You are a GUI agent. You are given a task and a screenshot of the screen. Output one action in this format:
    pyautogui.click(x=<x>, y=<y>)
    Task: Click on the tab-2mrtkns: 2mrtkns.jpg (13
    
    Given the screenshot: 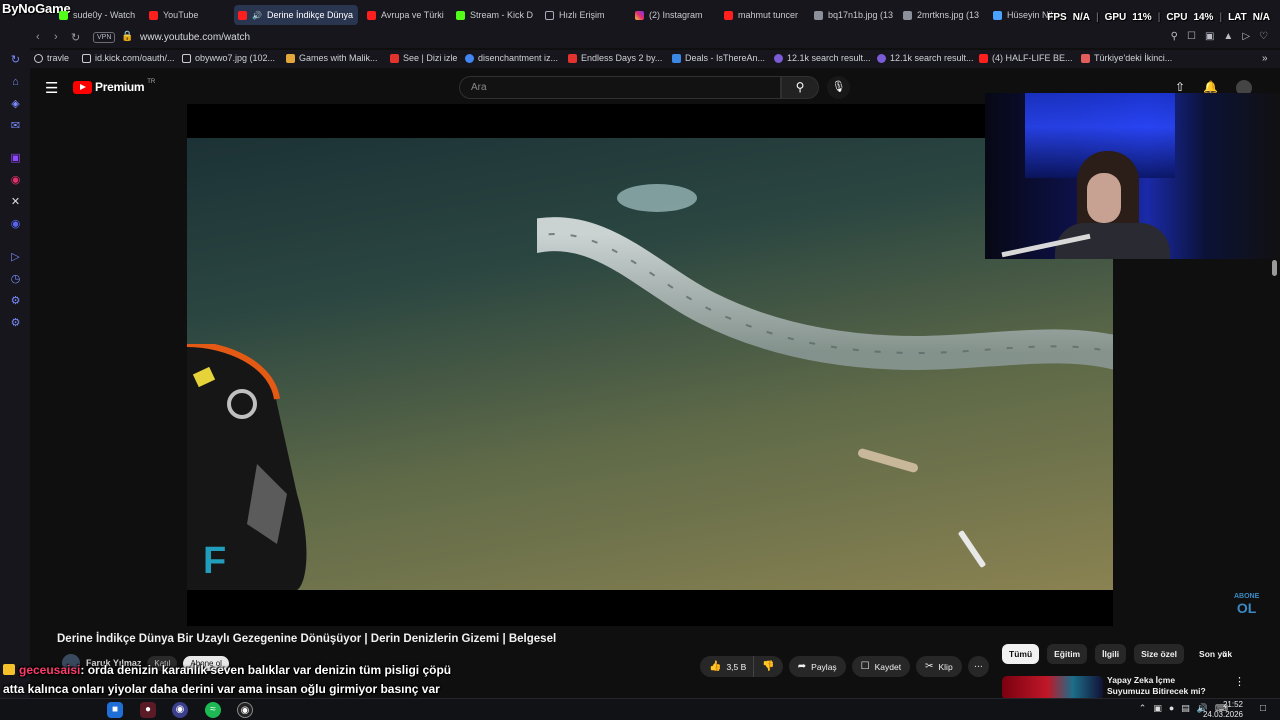 What is the action you would take?
    pyautogui.click(x=941, y=15)
    